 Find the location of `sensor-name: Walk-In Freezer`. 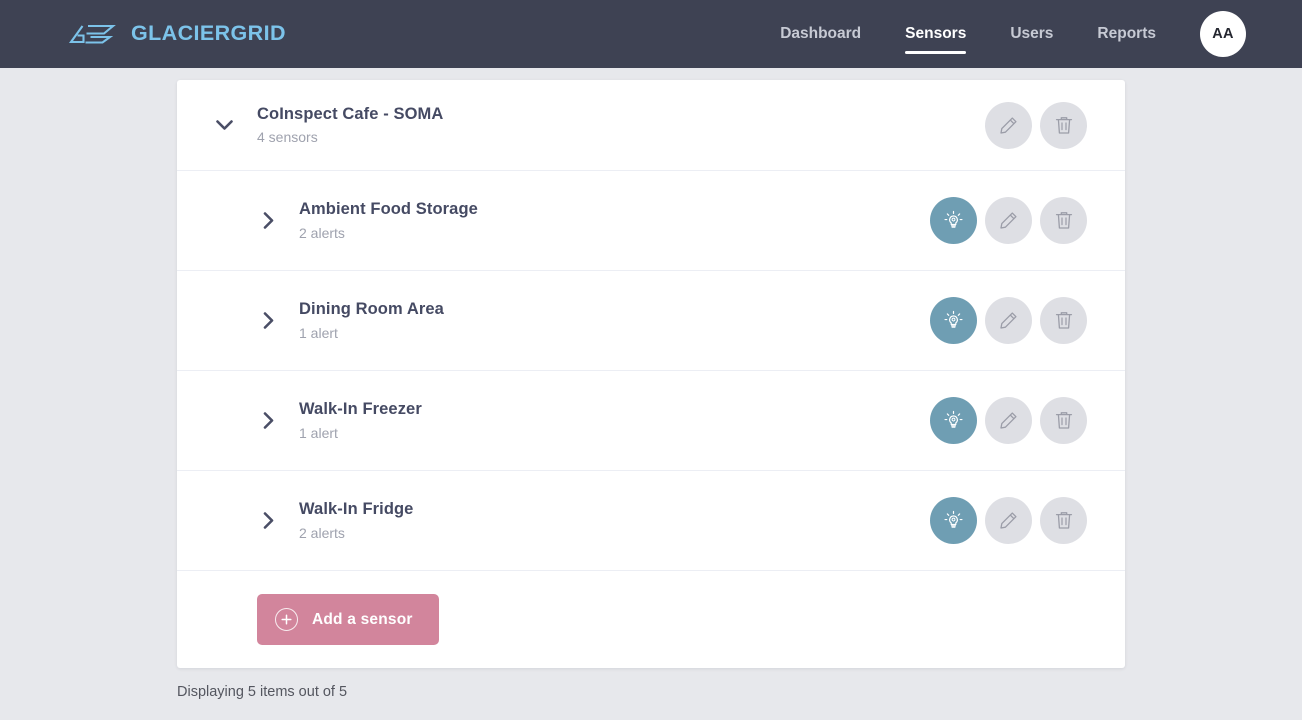

sensor-name: Walk-In Freezer is located at coordinates (360, 409).